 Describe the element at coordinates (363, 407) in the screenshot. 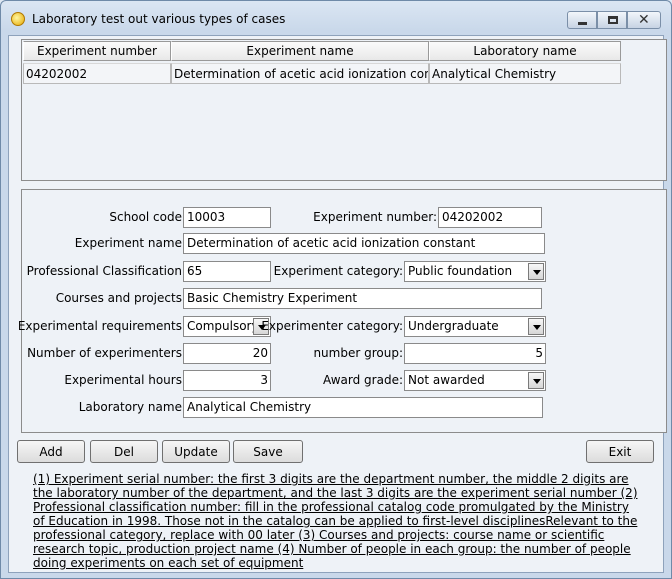

I see `laboratory-name-field: Analytical Chemistry` at that location.